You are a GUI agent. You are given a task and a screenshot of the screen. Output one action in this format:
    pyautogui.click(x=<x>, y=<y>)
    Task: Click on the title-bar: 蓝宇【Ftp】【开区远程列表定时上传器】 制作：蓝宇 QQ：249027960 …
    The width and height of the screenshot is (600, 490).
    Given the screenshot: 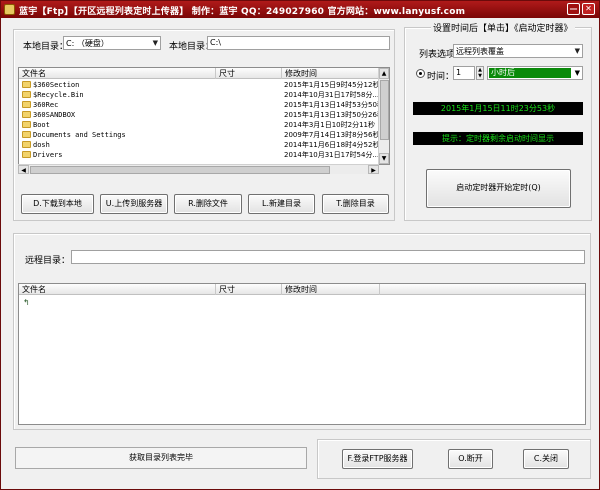 What is the action you would take?
    pyautogui.click(x=300, y=9)
    